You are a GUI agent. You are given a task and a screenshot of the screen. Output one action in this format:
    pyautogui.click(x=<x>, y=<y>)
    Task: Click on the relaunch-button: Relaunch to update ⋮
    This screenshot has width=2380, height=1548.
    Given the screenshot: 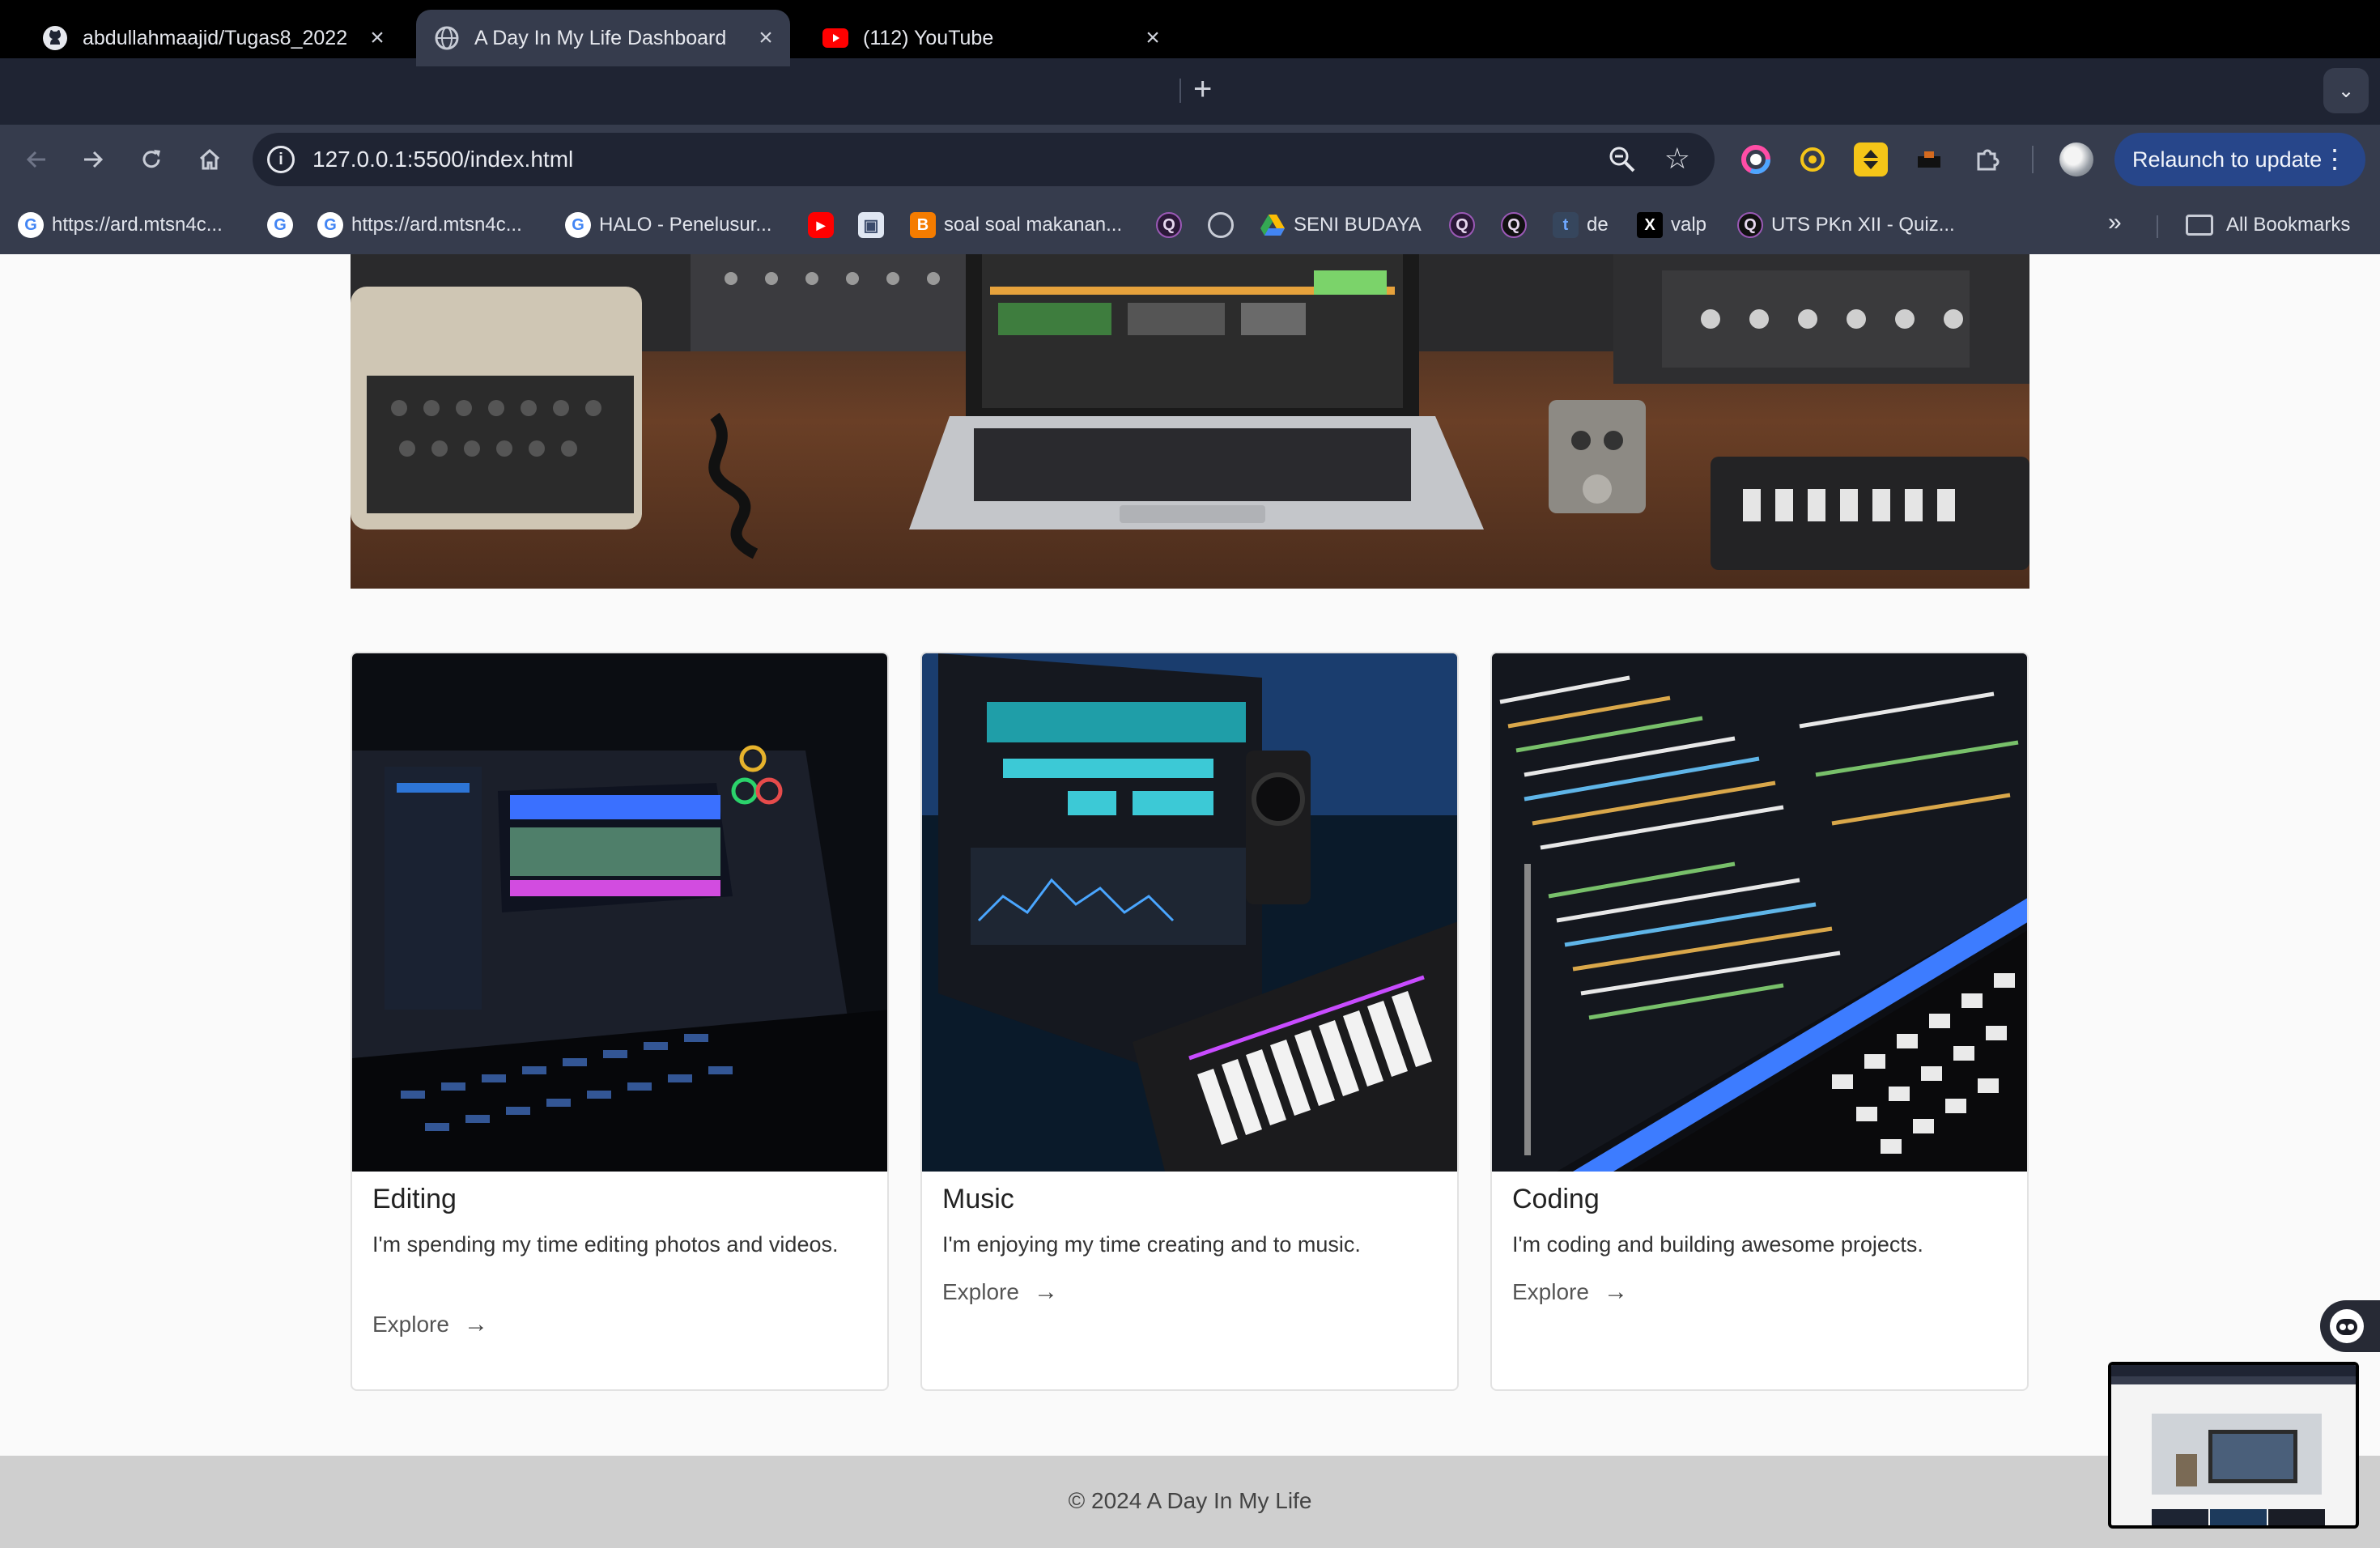 What is the action you would take?
    pyautogui.click(x=2239, y=159)
    